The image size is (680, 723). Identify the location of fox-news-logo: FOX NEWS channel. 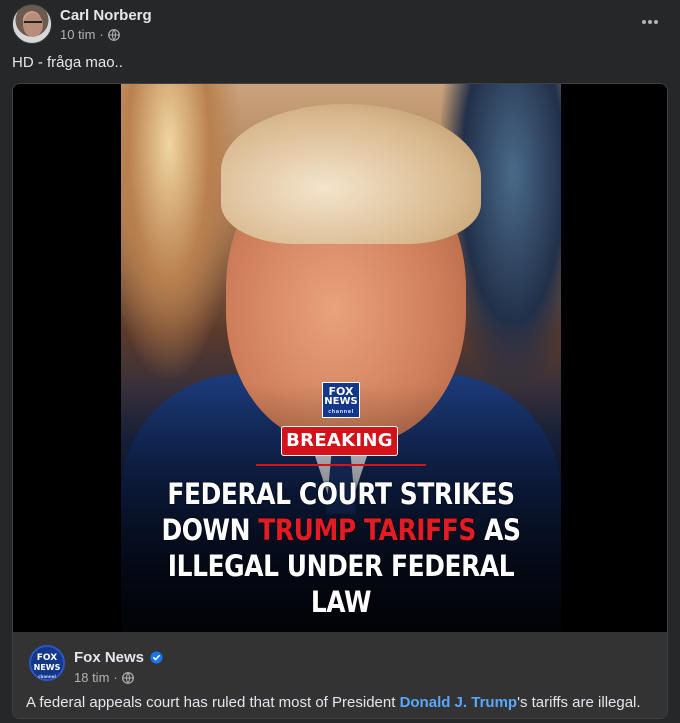
(341, 400).